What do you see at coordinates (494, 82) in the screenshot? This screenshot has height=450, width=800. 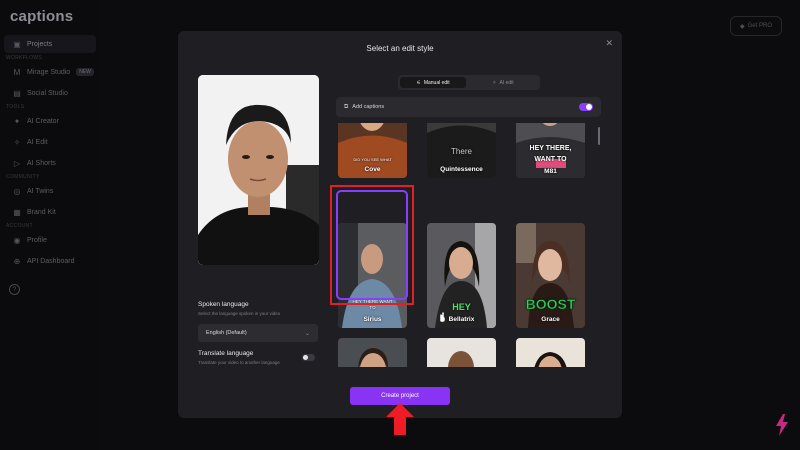 I see `sparkle-icon: ✧` at bounding box center [494, 82].